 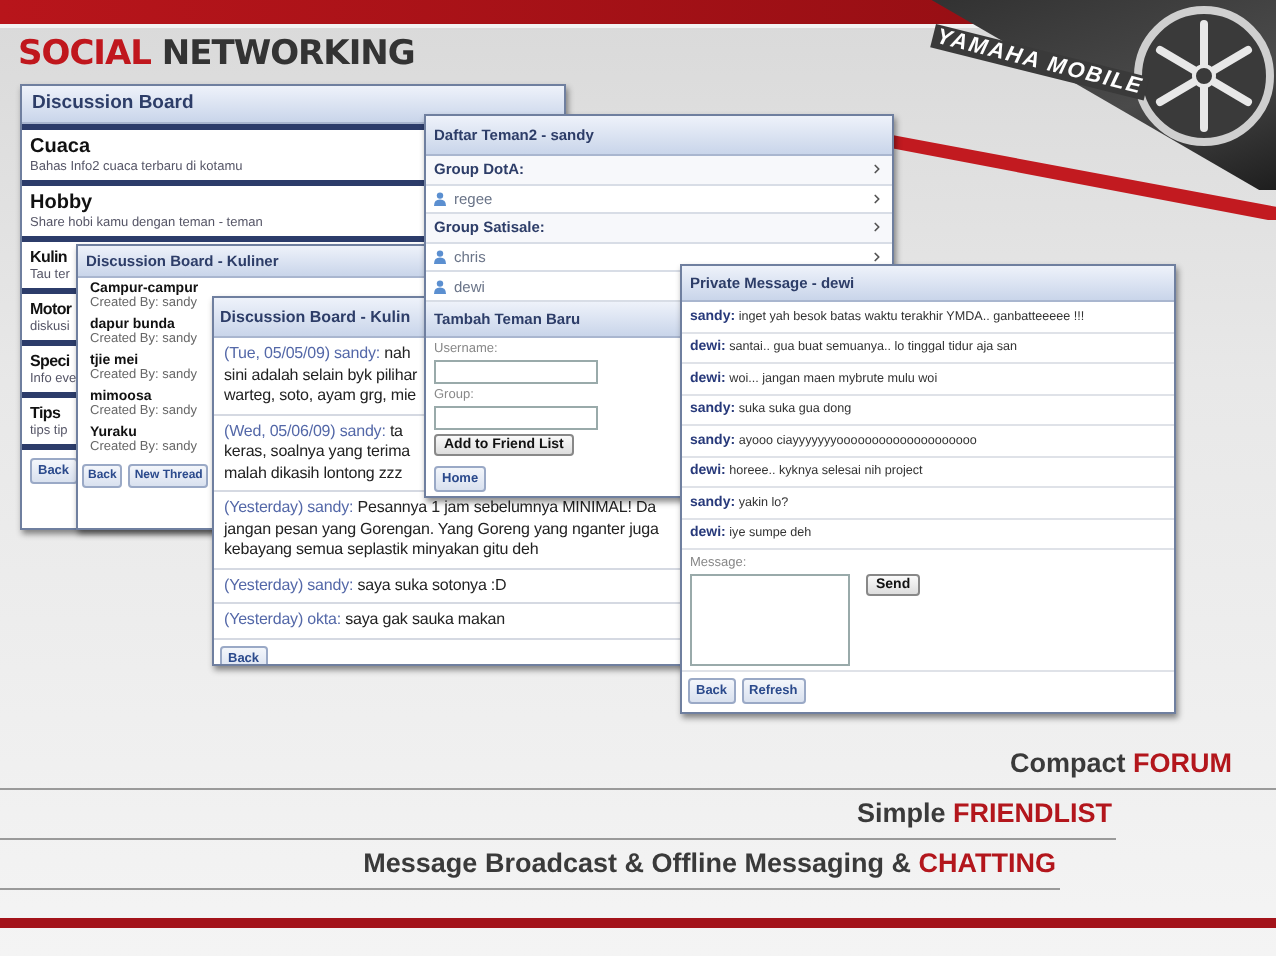 What do you see at coordinates (770, 620) in the screenshot?
I see `message-input` at bounding box center [770, 620].